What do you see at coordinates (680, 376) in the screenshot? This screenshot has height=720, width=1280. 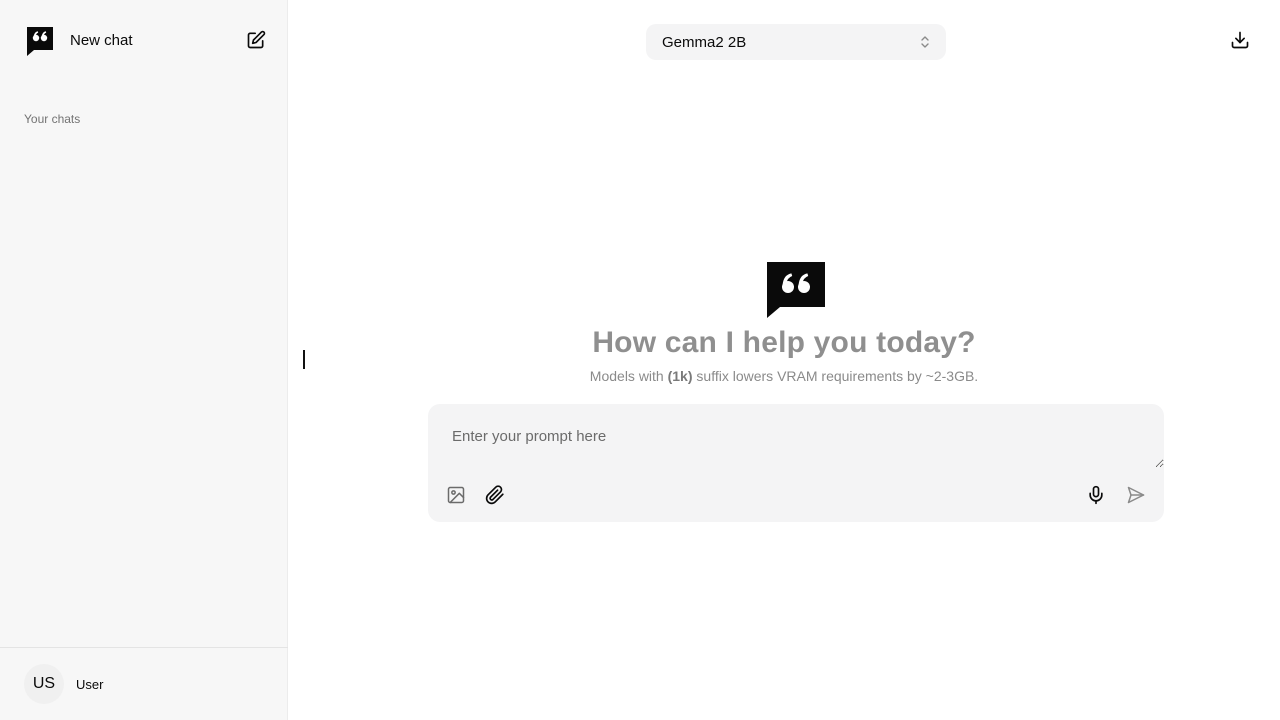 I see `hero-subtitle-bold: (1k)` at bounding box center [680, 376].